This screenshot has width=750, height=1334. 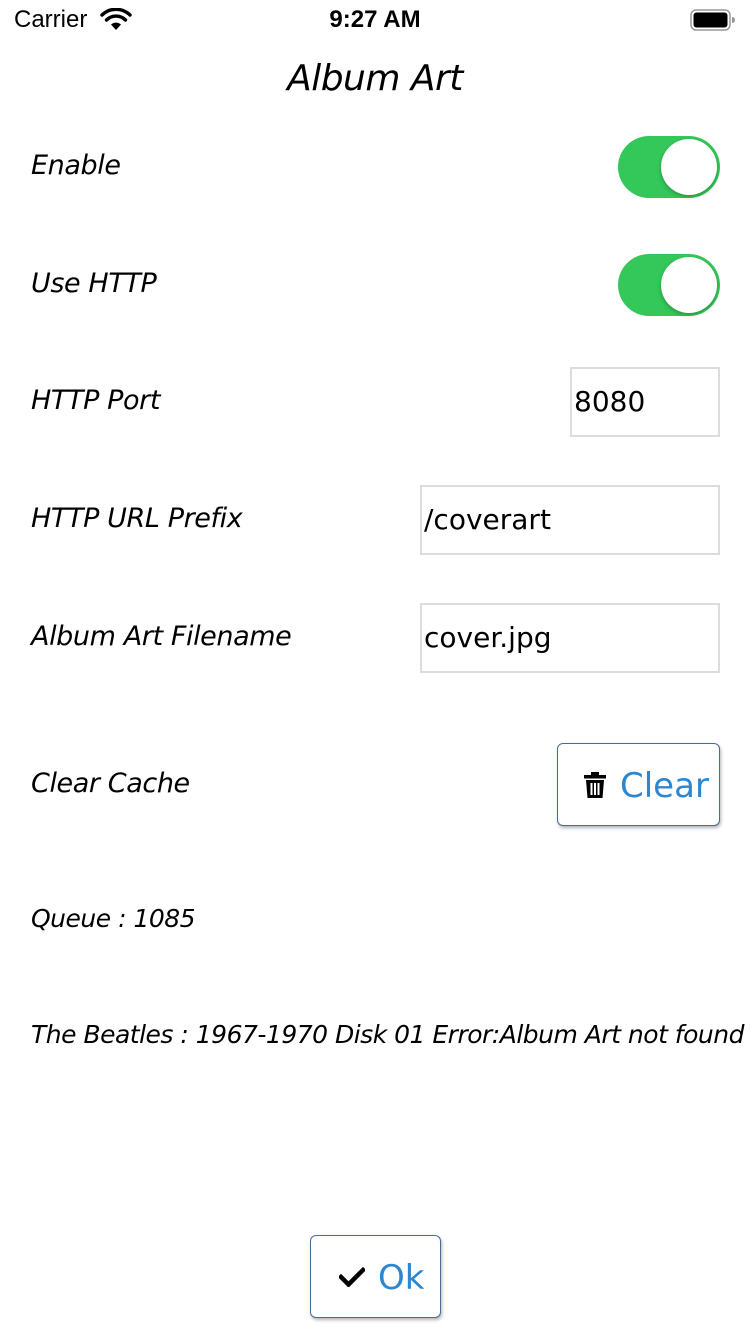 What do you see at coordinates (375, 78) in the screenshot?
I see `page-title: Album Art` at bounding box center [375, 78].